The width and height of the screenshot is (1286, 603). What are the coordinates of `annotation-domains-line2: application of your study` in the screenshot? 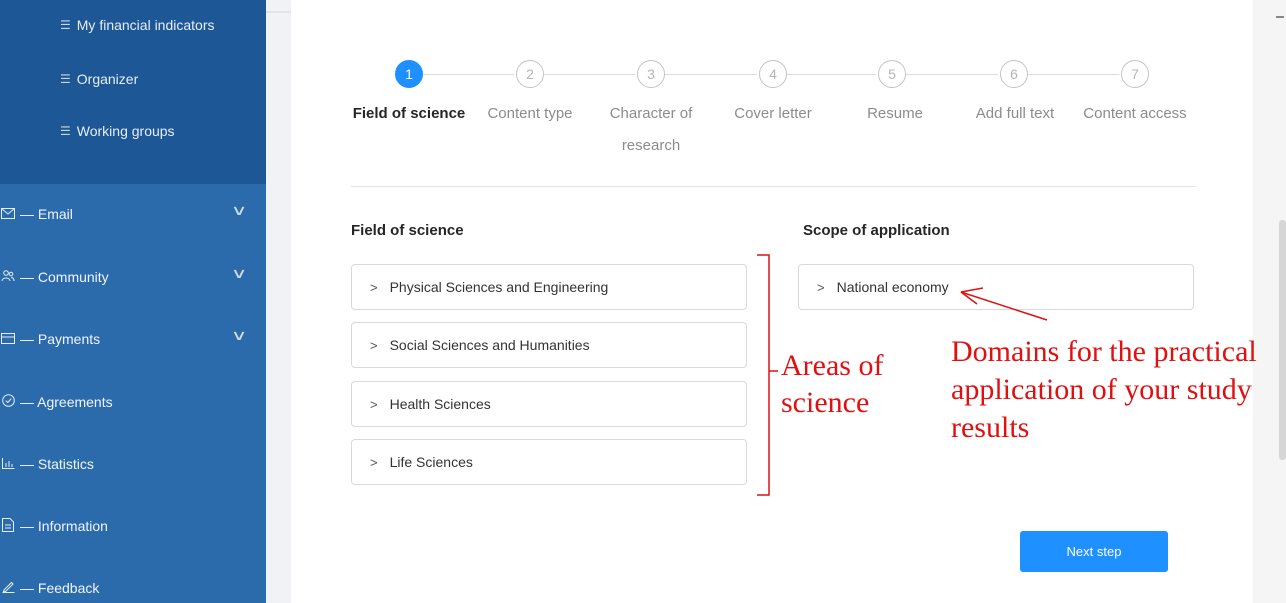 It's located at (1101, 389).